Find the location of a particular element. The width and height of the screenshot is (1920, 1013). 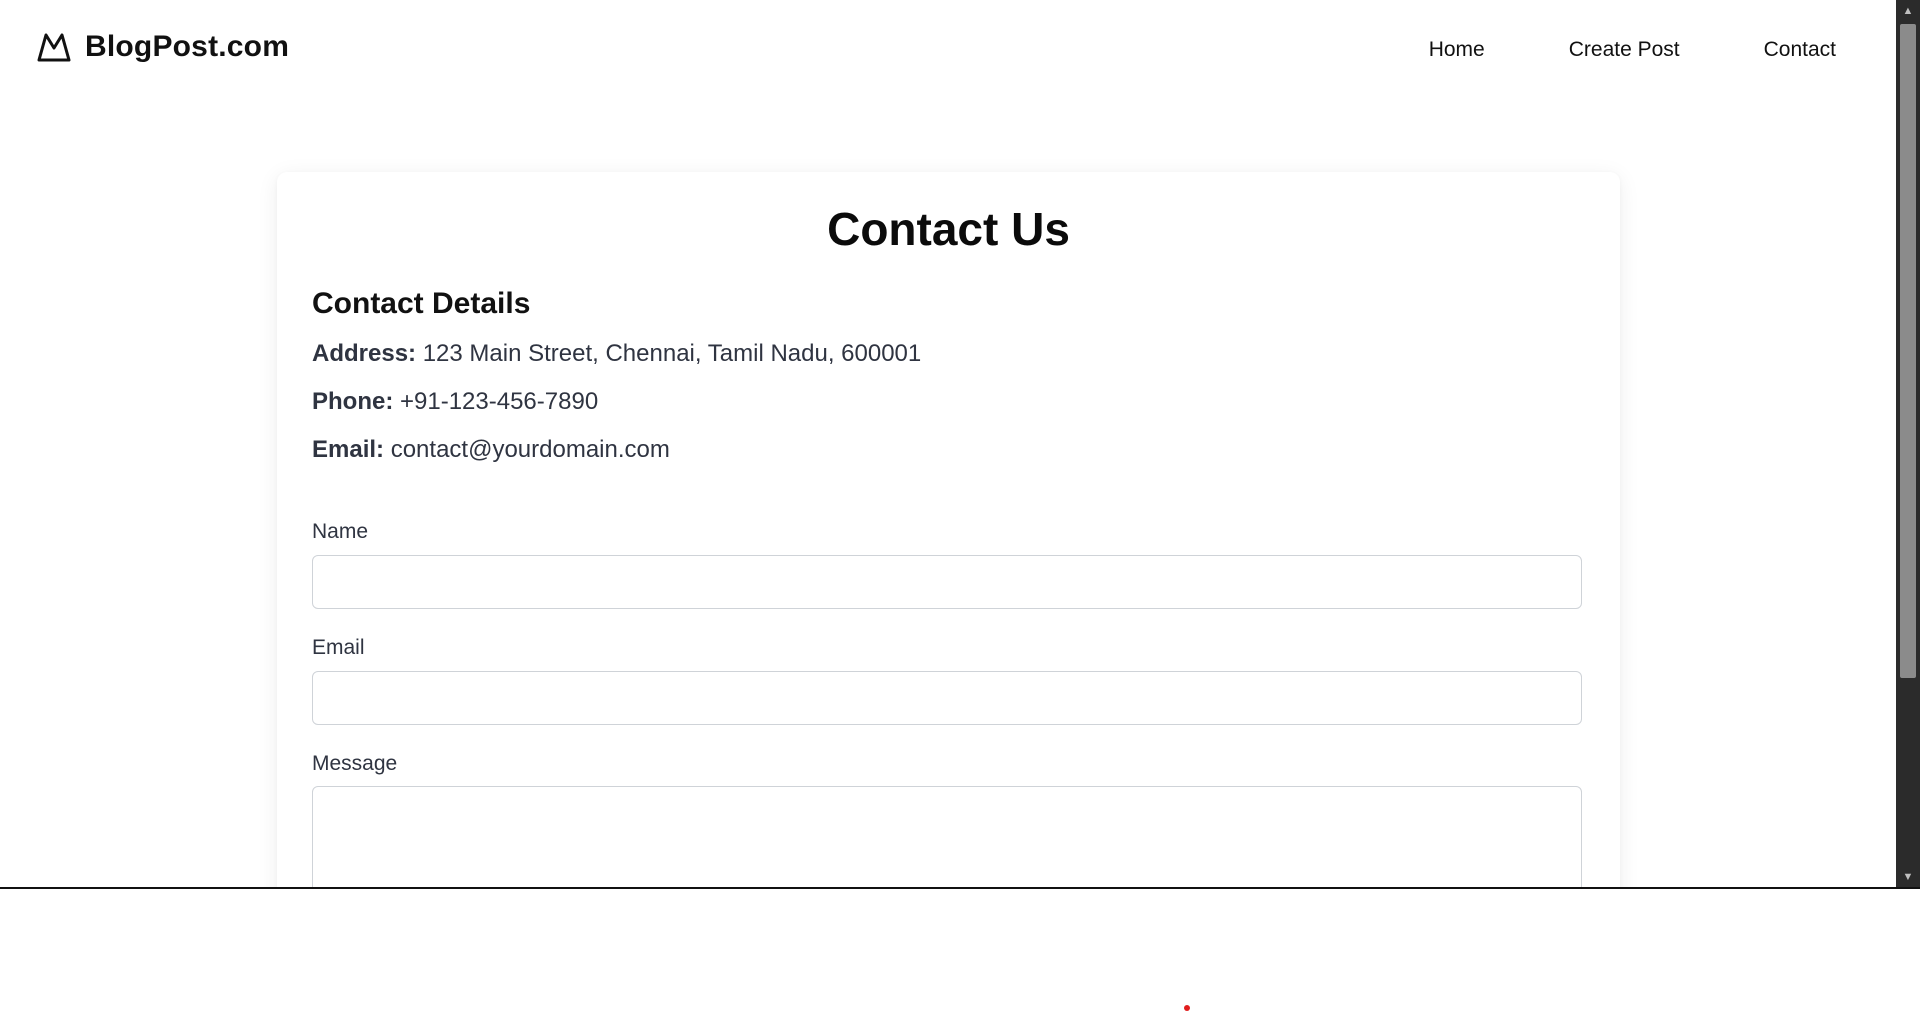

email-input is located at coordinates (947, 698).